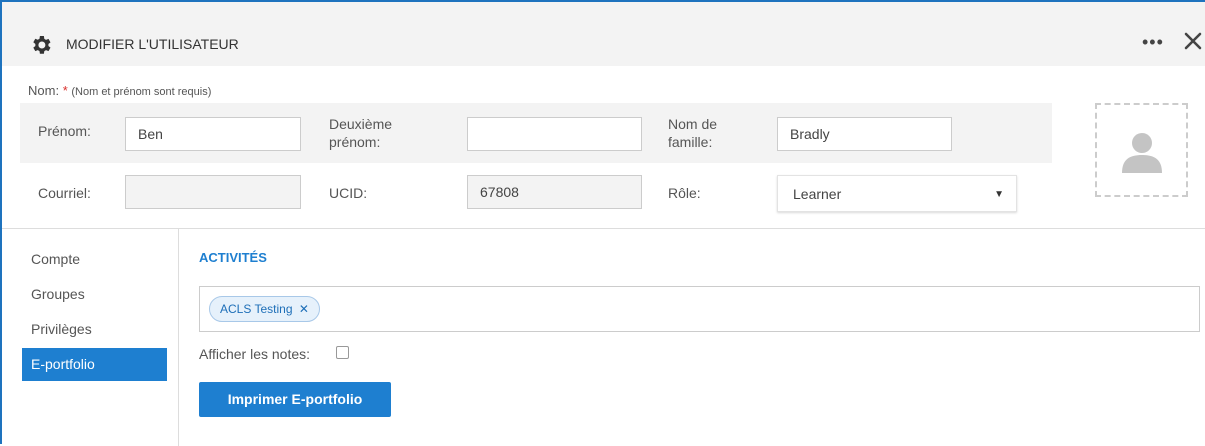 The width and height of the screenshot is (1205, 446). What do you see at coordinates (65, 90) in the screenshot?
I see `required-mark: *` at bounding box center [65, 90].